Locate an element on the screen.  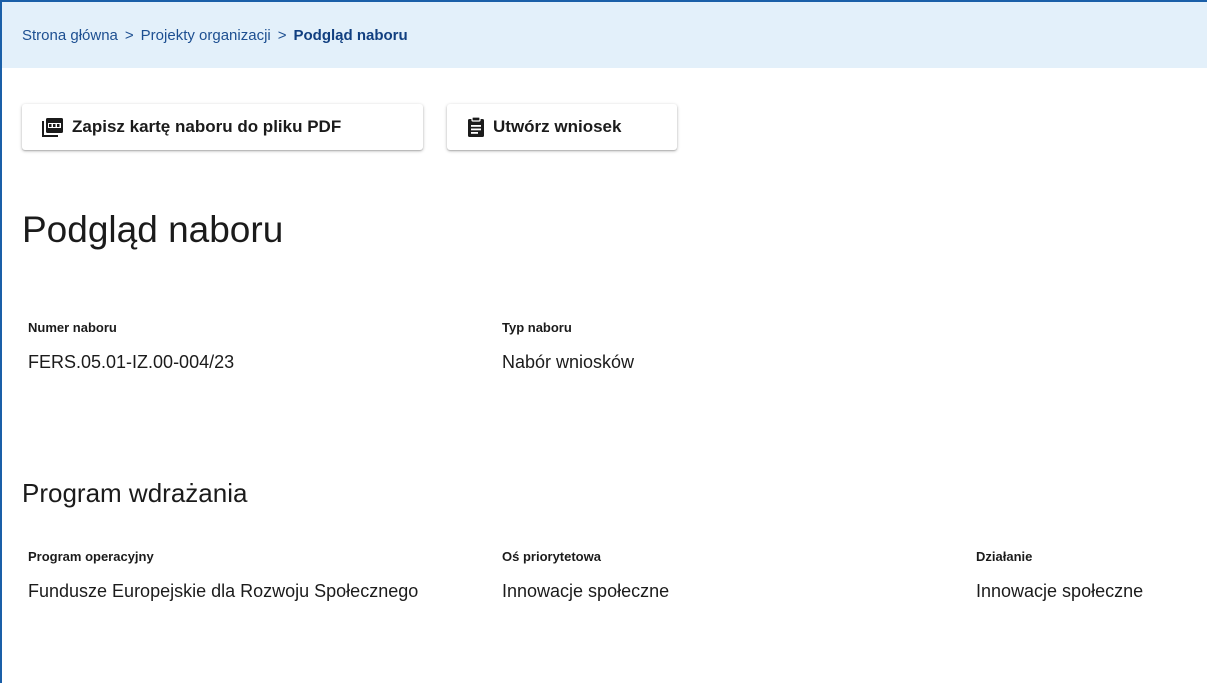
breadcrumb-current: Podgląd naboru is located at coordinates (350, 35).